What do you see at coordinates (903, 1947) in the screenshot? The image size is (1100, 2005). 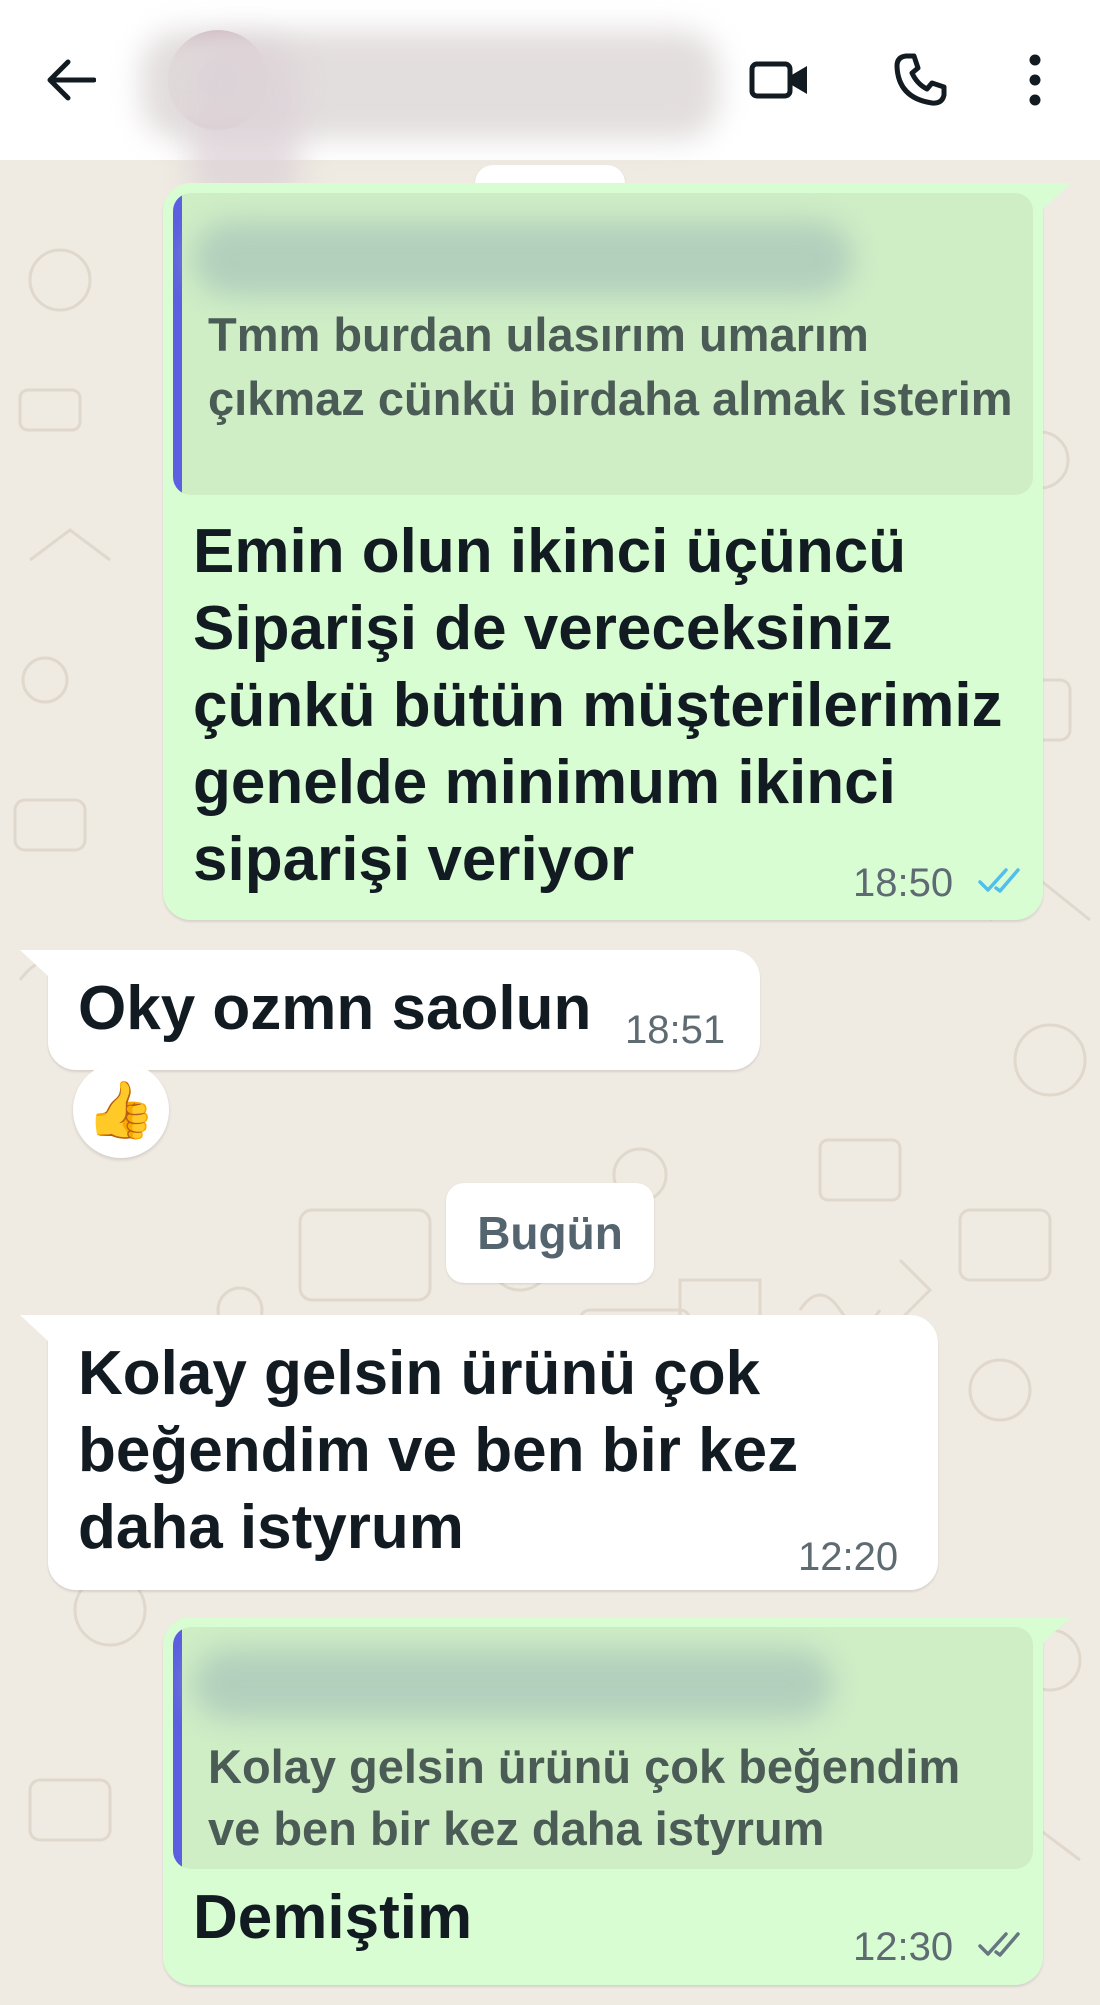 I see `message-time: 12:30` at bounding box center [903, 1947].